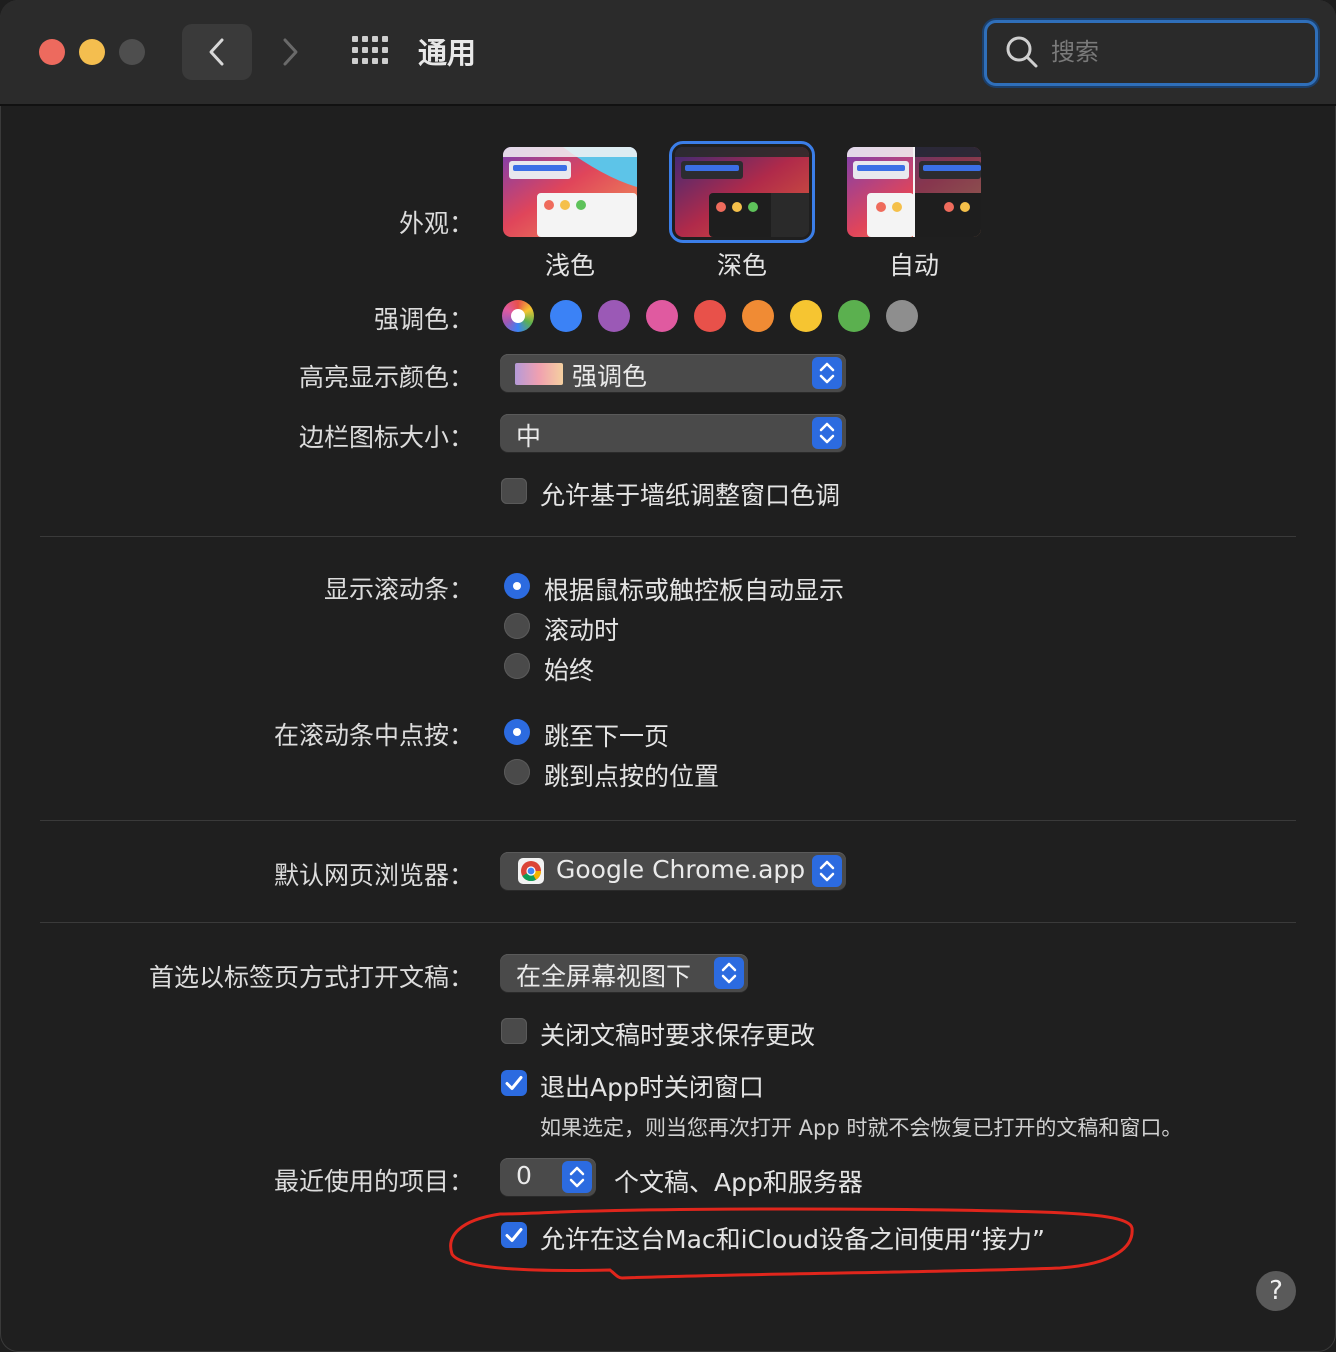 The height and width of the screenshot is (1352, 1336). What do you see at coordinates (373, 1181) in the screenshot?
I see `recent-items-label: 最近使用的项目：` at bounding box center [373, 1181].